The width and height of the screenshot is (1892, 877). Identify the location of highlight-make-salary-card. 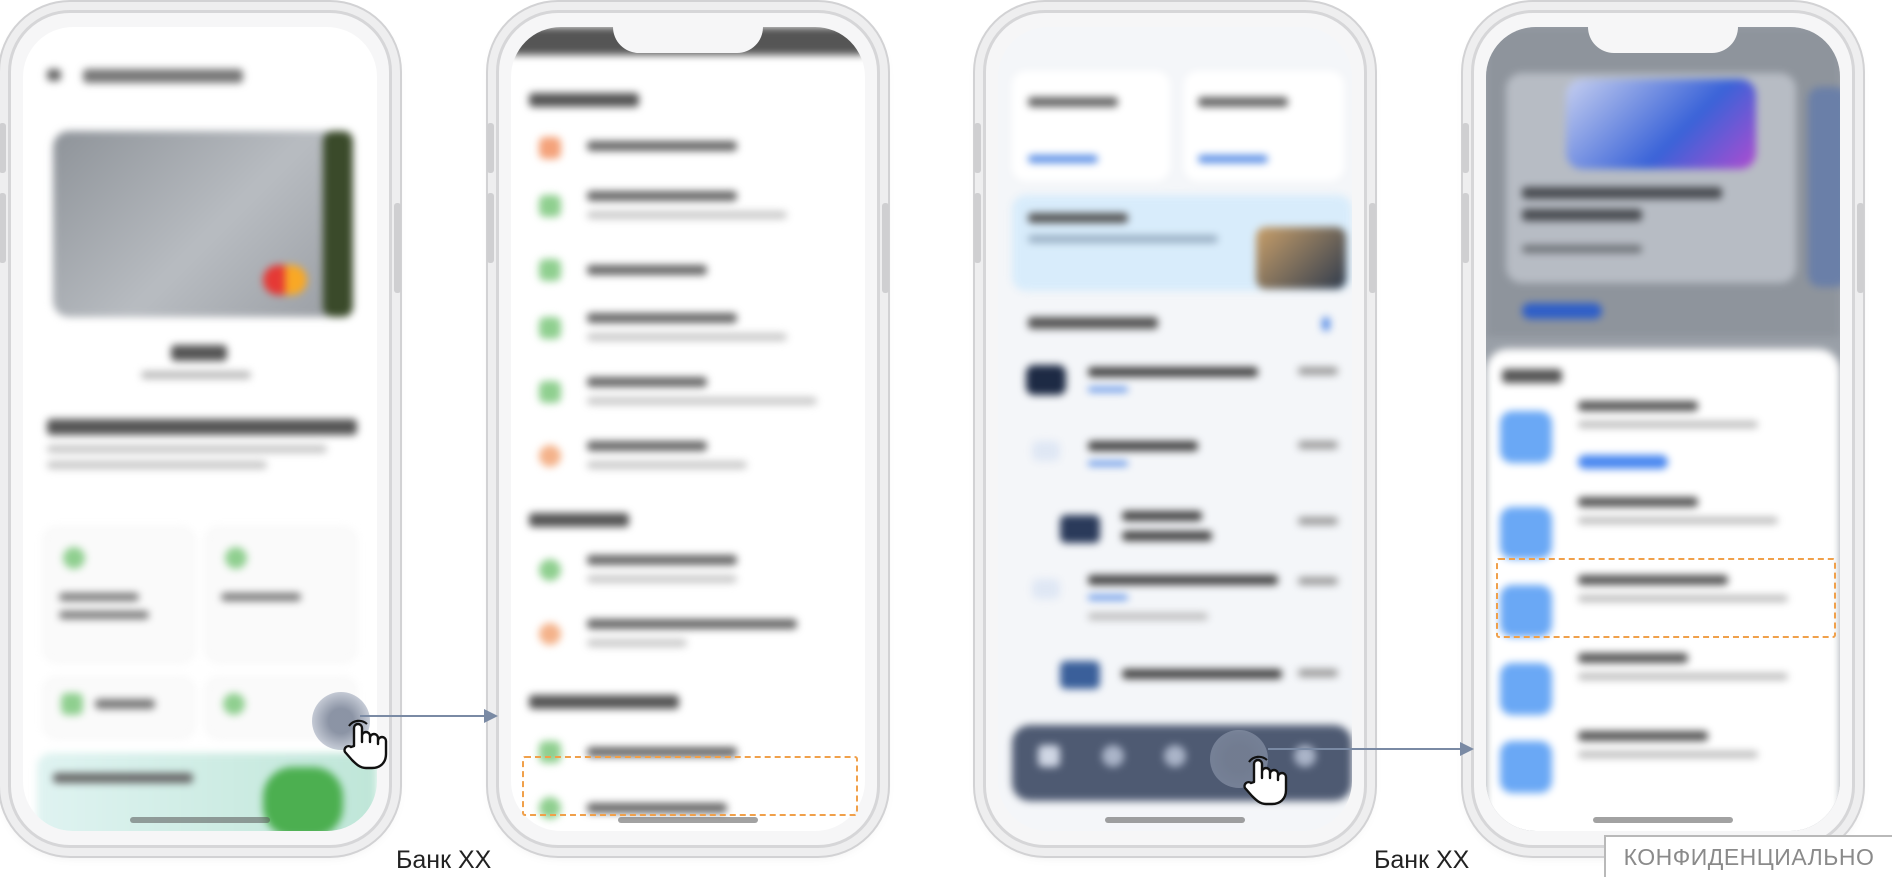
(690, 786).